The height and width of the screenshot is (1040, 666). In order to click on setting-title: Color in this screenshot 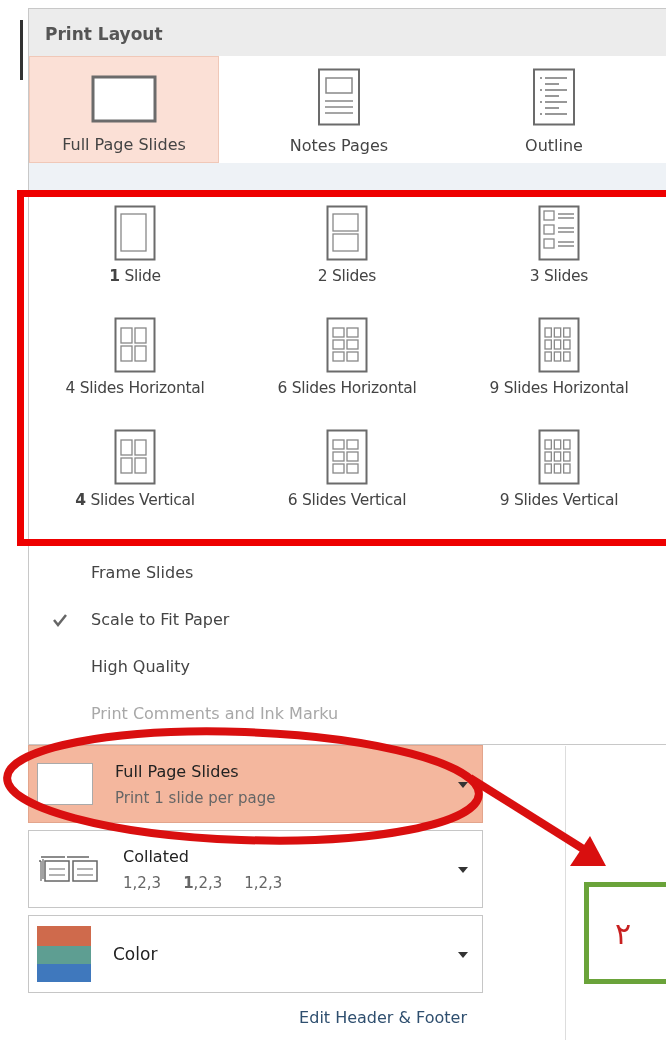, I will do `click(135, 954)`.